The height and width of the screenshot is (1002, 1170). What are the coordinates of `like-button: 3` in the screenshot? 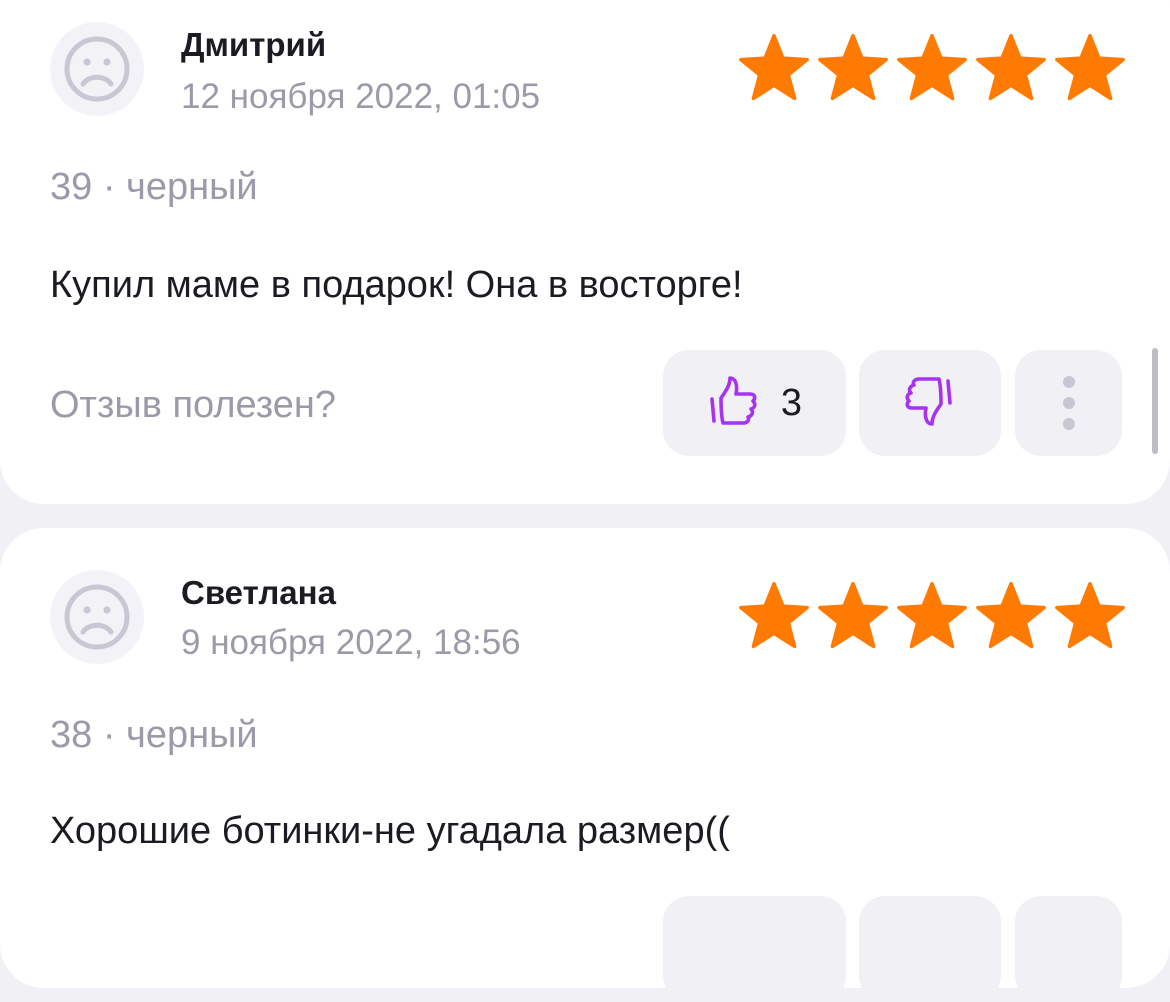 It's located at (754, 403).